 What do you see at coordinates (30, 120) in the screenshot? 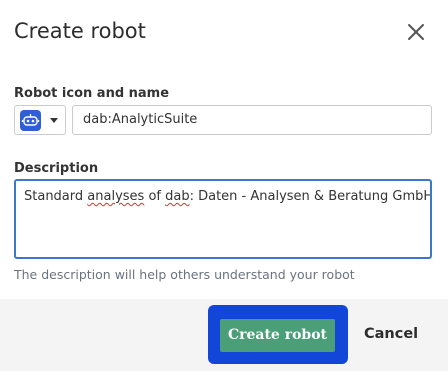
I see `robot-icon` at bounding box center [30, 120].